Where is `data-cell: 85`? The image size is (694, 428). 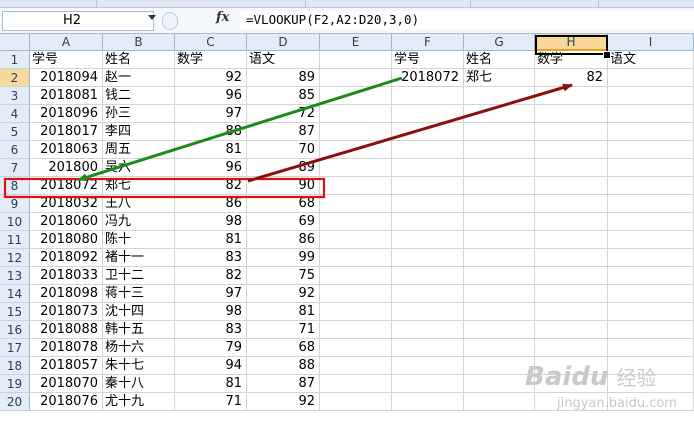 data-cell: 85 is located at coordinates (283, 96).